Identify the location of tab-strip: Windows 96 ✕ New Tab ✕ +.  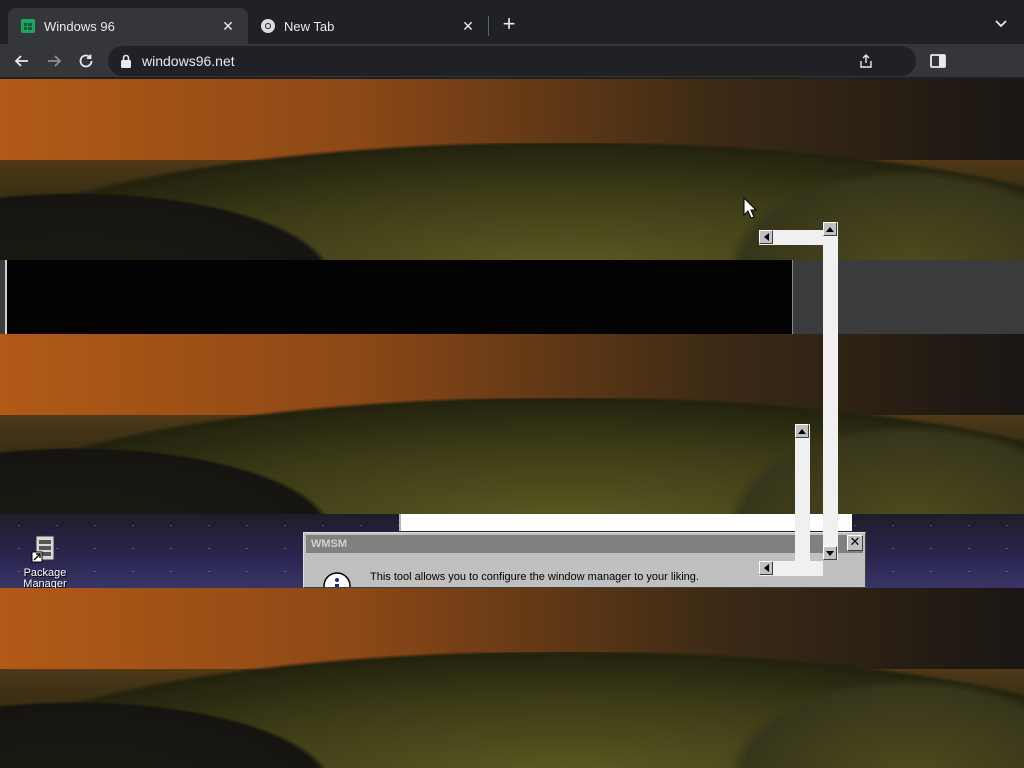
(512, 22).